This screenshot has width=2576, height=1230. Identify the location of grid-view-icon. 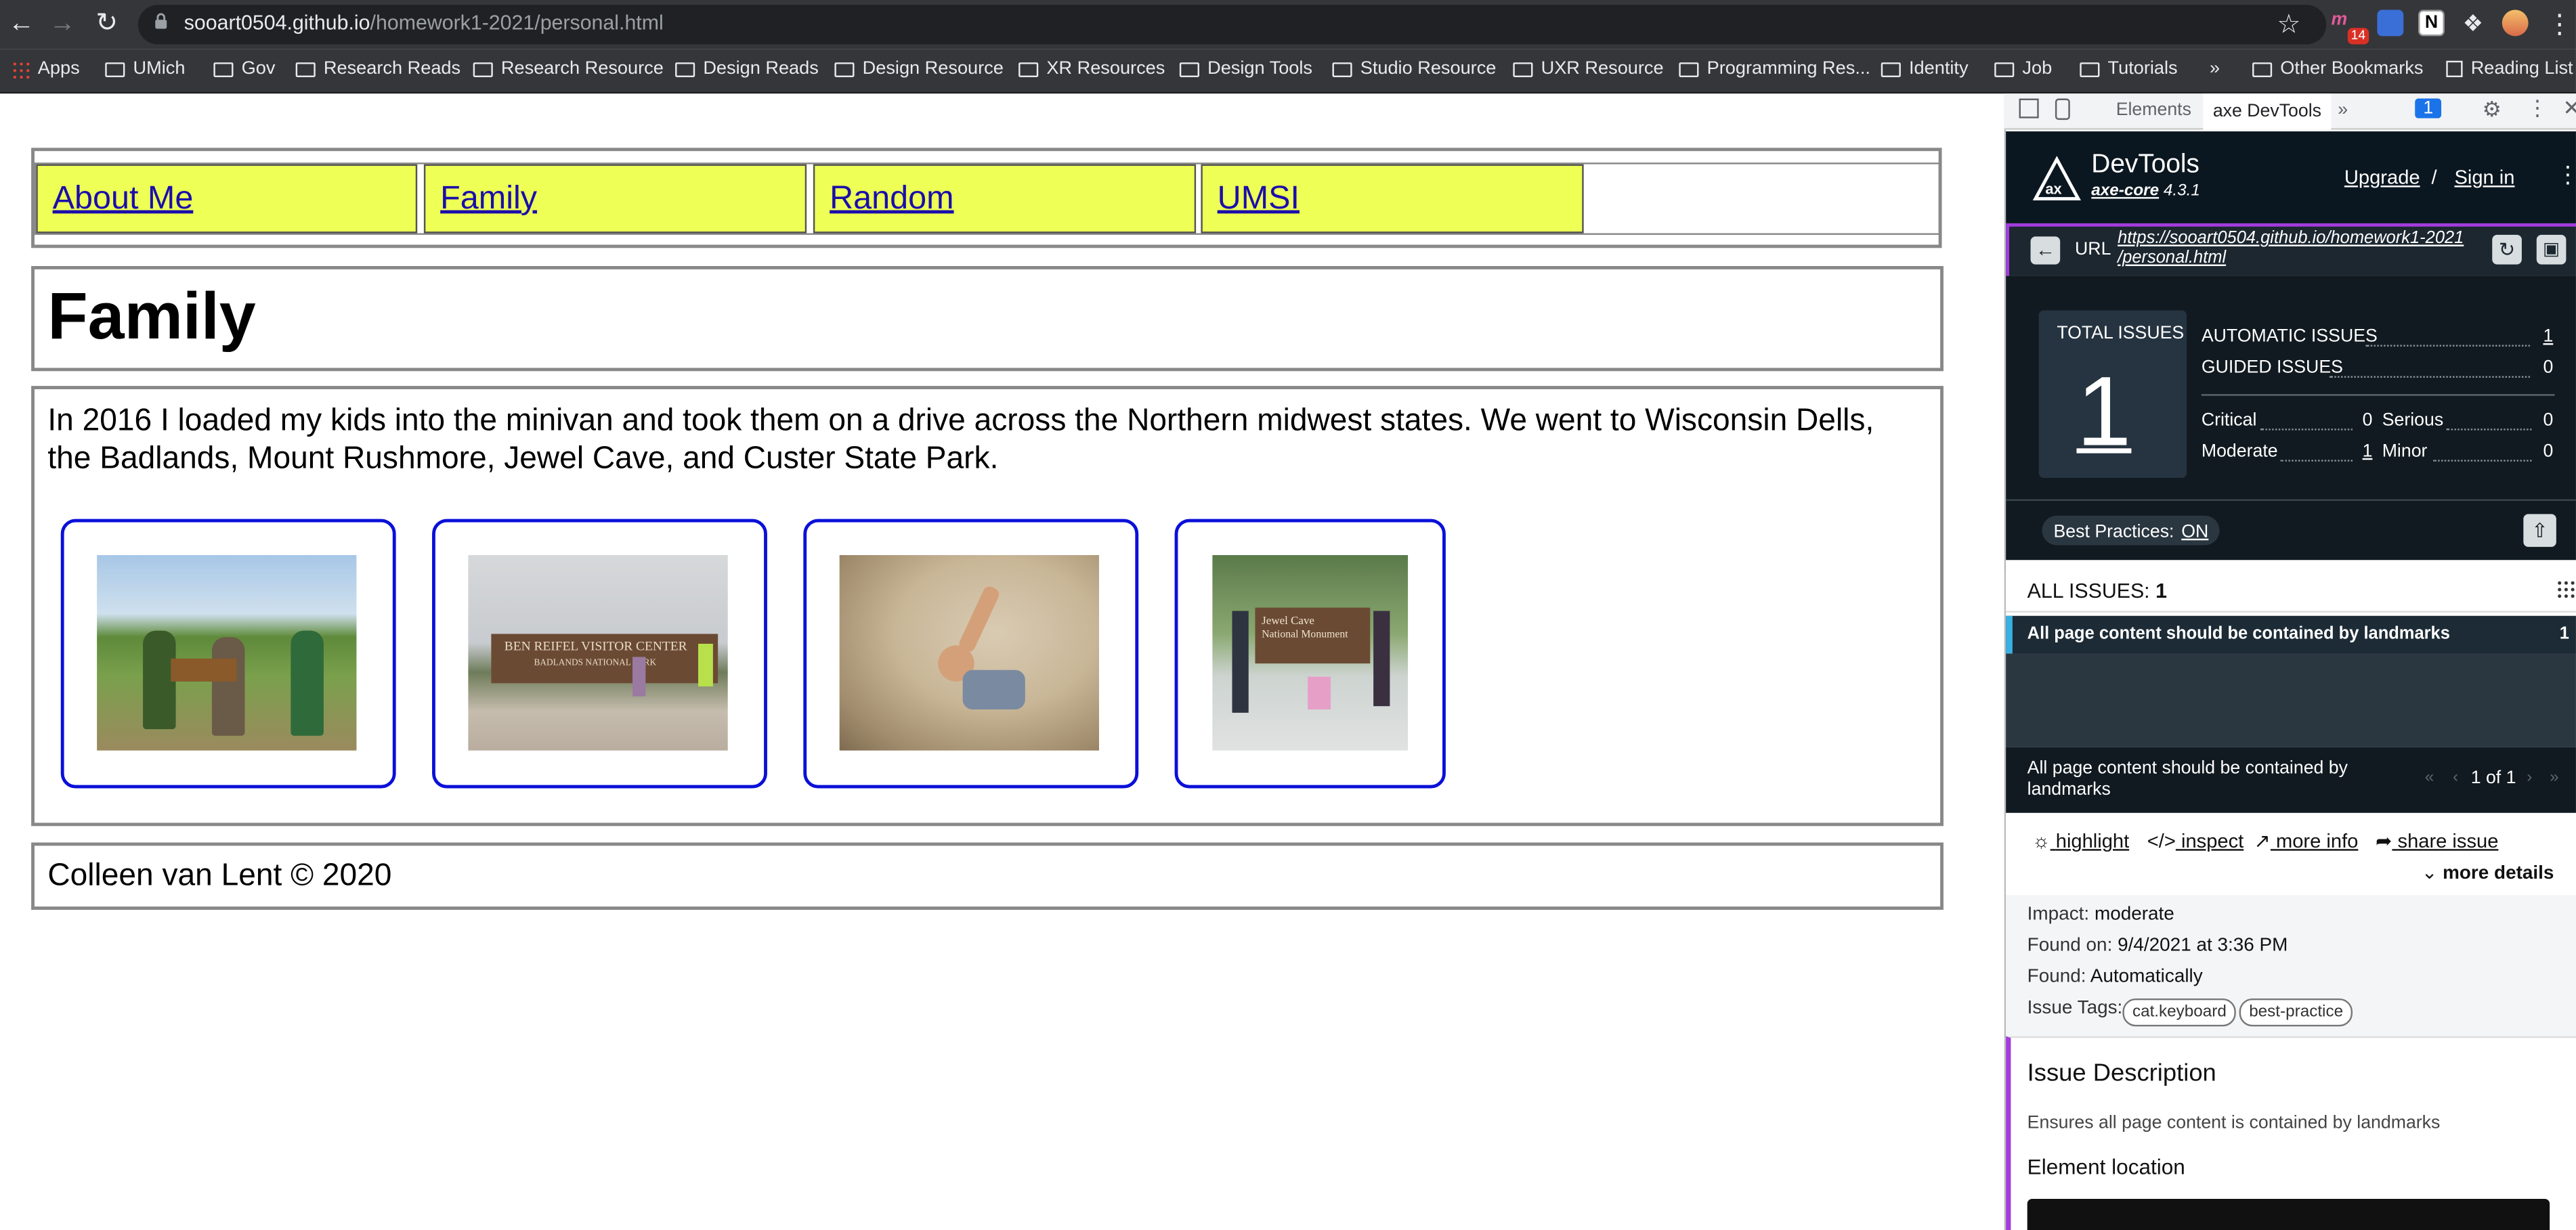
(2566, 589).